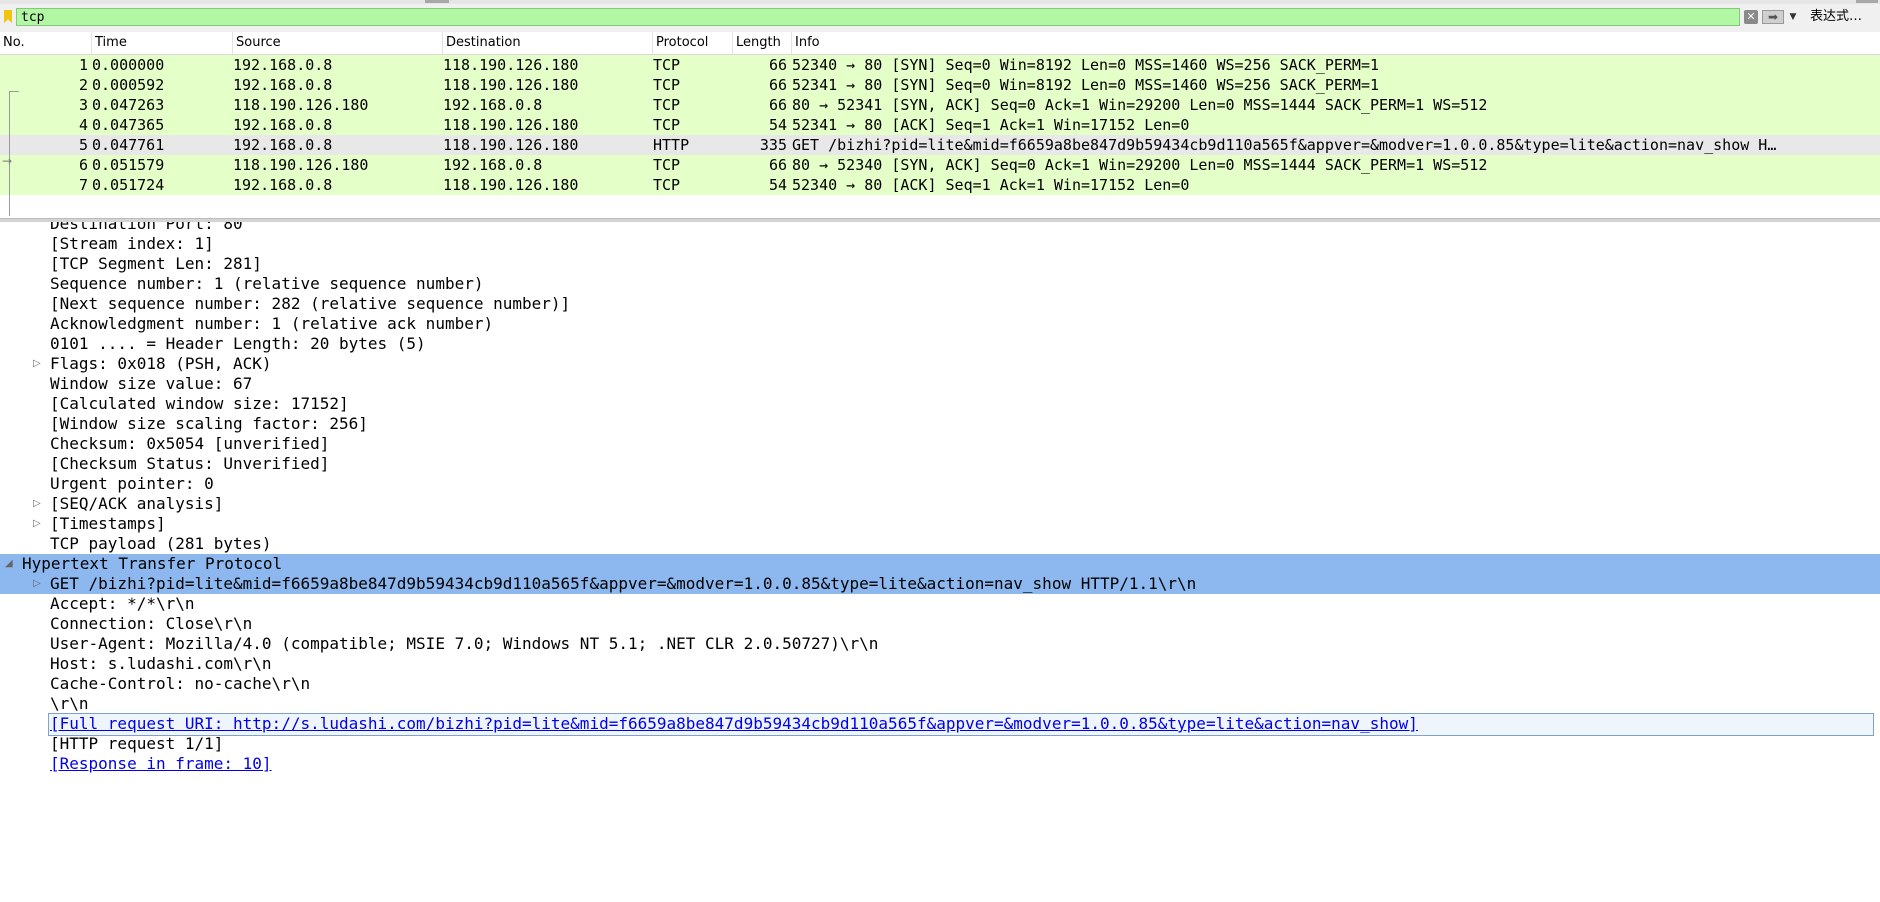 The width and height of the screenshot is (1880, 902). I want to click on detail-tree-item: ▷ [SEQ/ACK analysis], so click(940, 504).